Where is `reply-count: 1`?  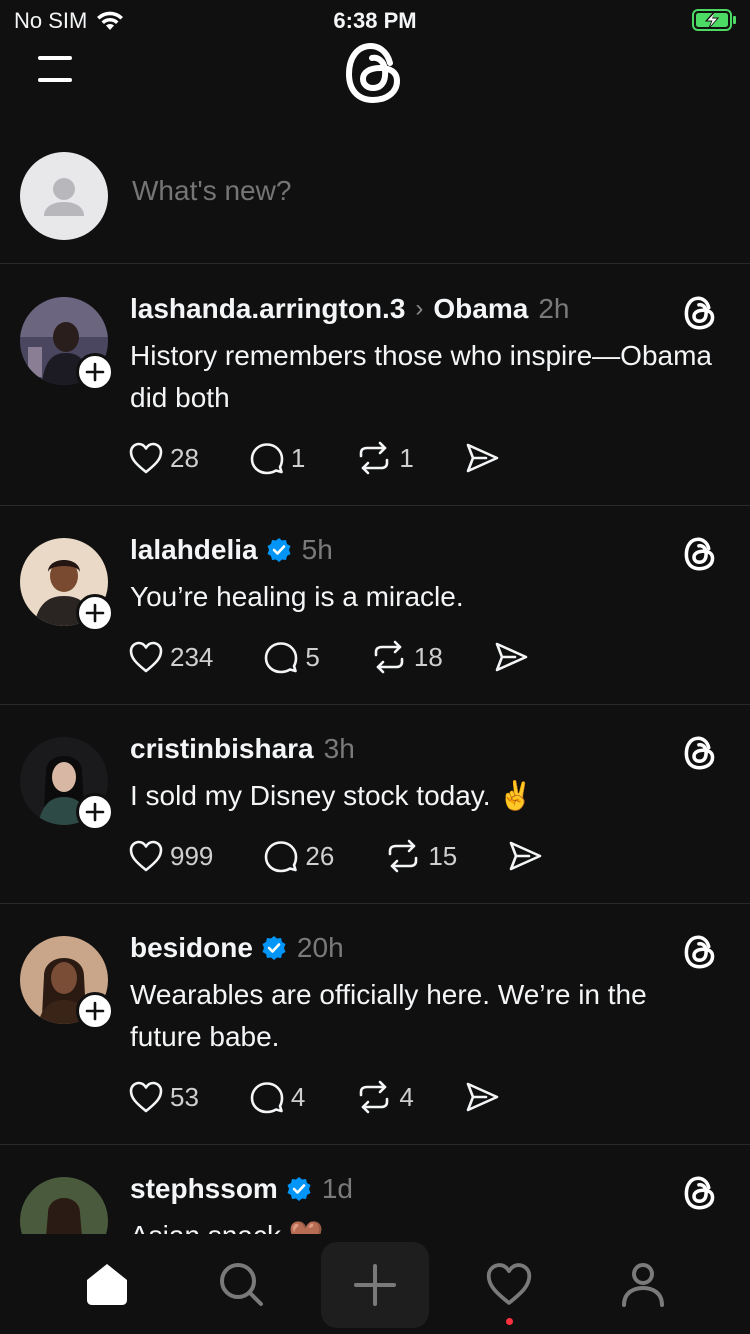
reply-count: 1 is located at coordinates (298, 457).